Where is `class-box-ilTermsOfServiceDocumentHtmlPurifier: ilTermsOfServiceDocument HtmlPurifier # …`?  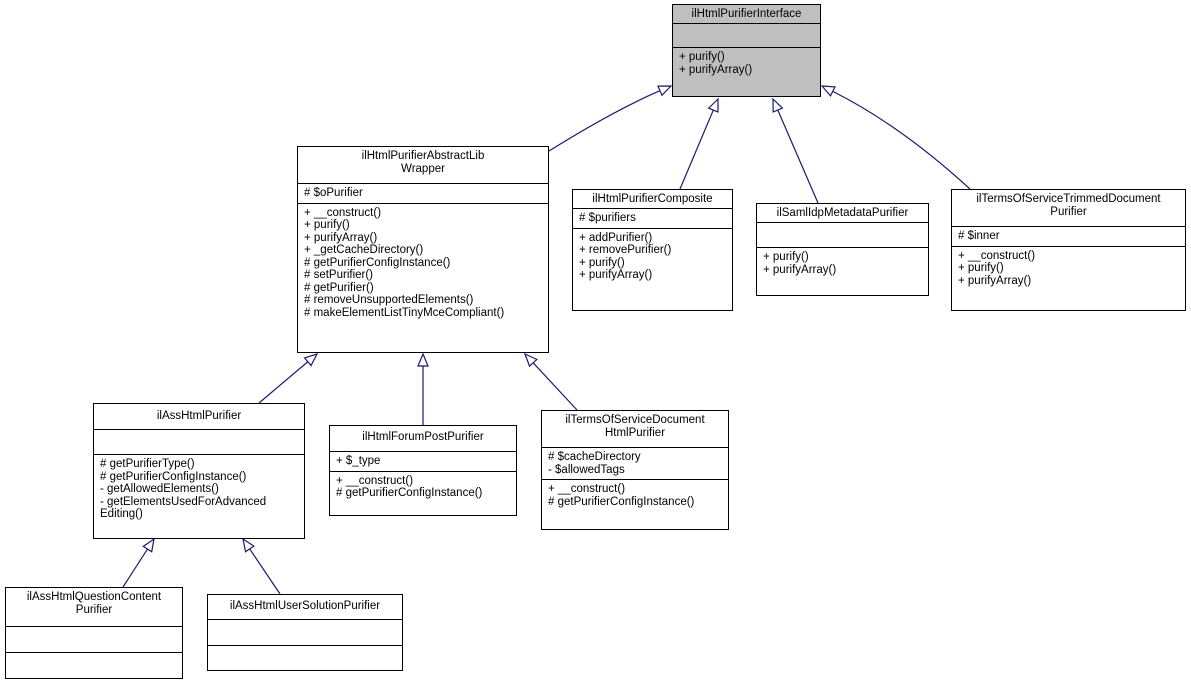 class-box-ilTermsOfServiceDocumentHtmlPurifier: ilTermsOfServiceDocument HtmlPurifier # … is located at coordinates (635, 470).